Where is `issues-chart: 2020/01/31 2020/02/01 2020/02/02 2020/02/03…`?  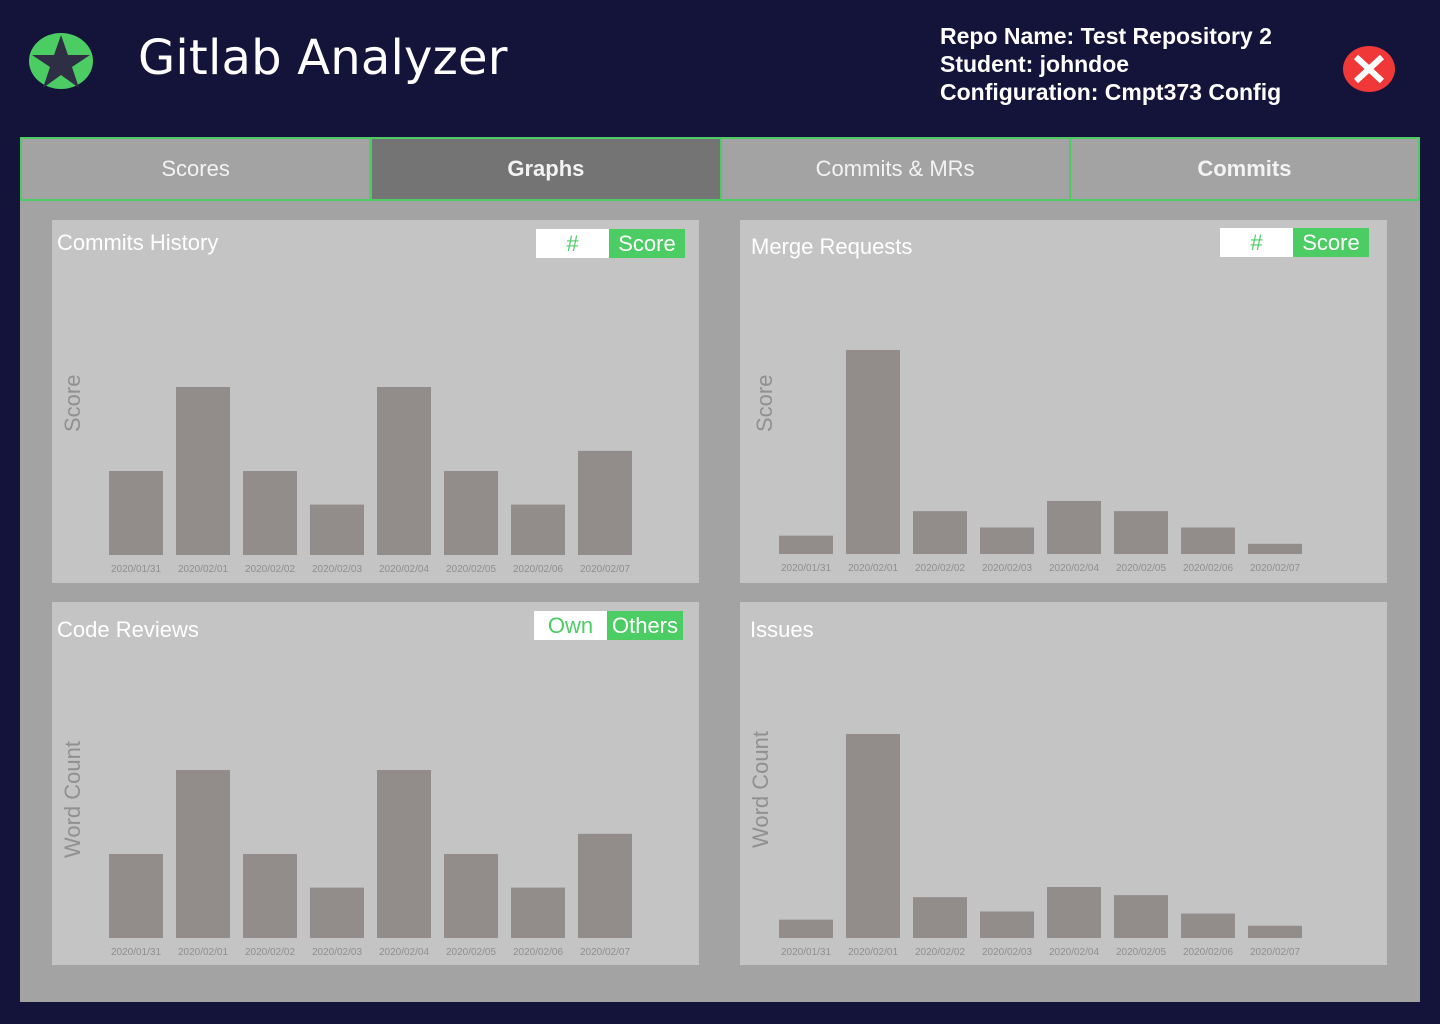
issues-chart: 2020/01/31 2020/02/01 2020/02/02 2020/02/03… is located at coordinates (1040, 846).